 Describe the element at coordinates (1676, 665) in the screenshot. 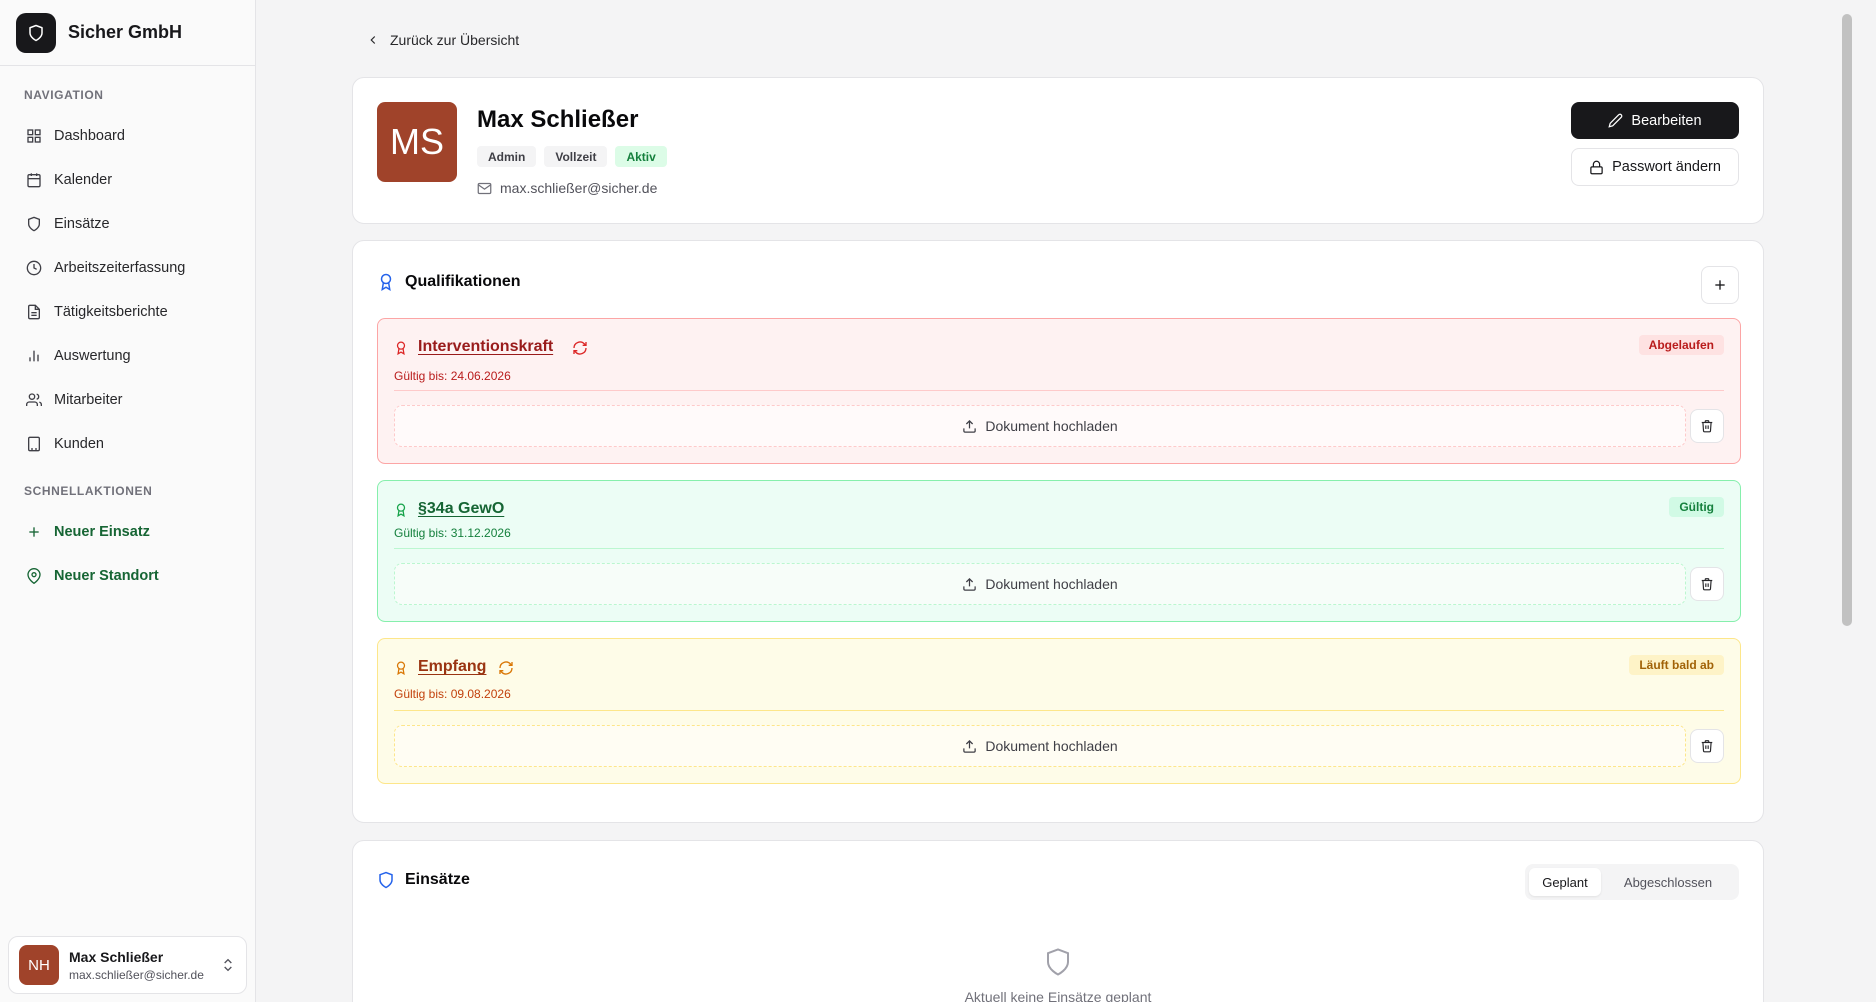

I see `qualification-status-badge: Läuft bald ab` at that location.